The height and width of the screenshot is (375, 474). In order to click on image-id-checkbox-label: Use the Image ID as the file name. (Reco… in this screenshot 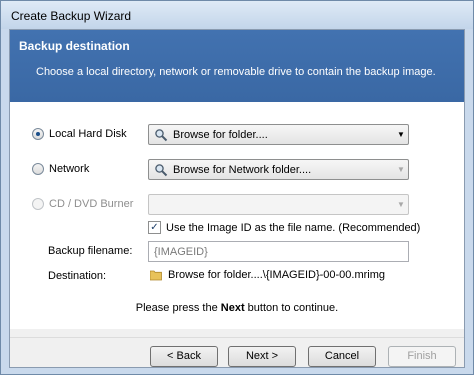, I will do `click(293, 227)`.